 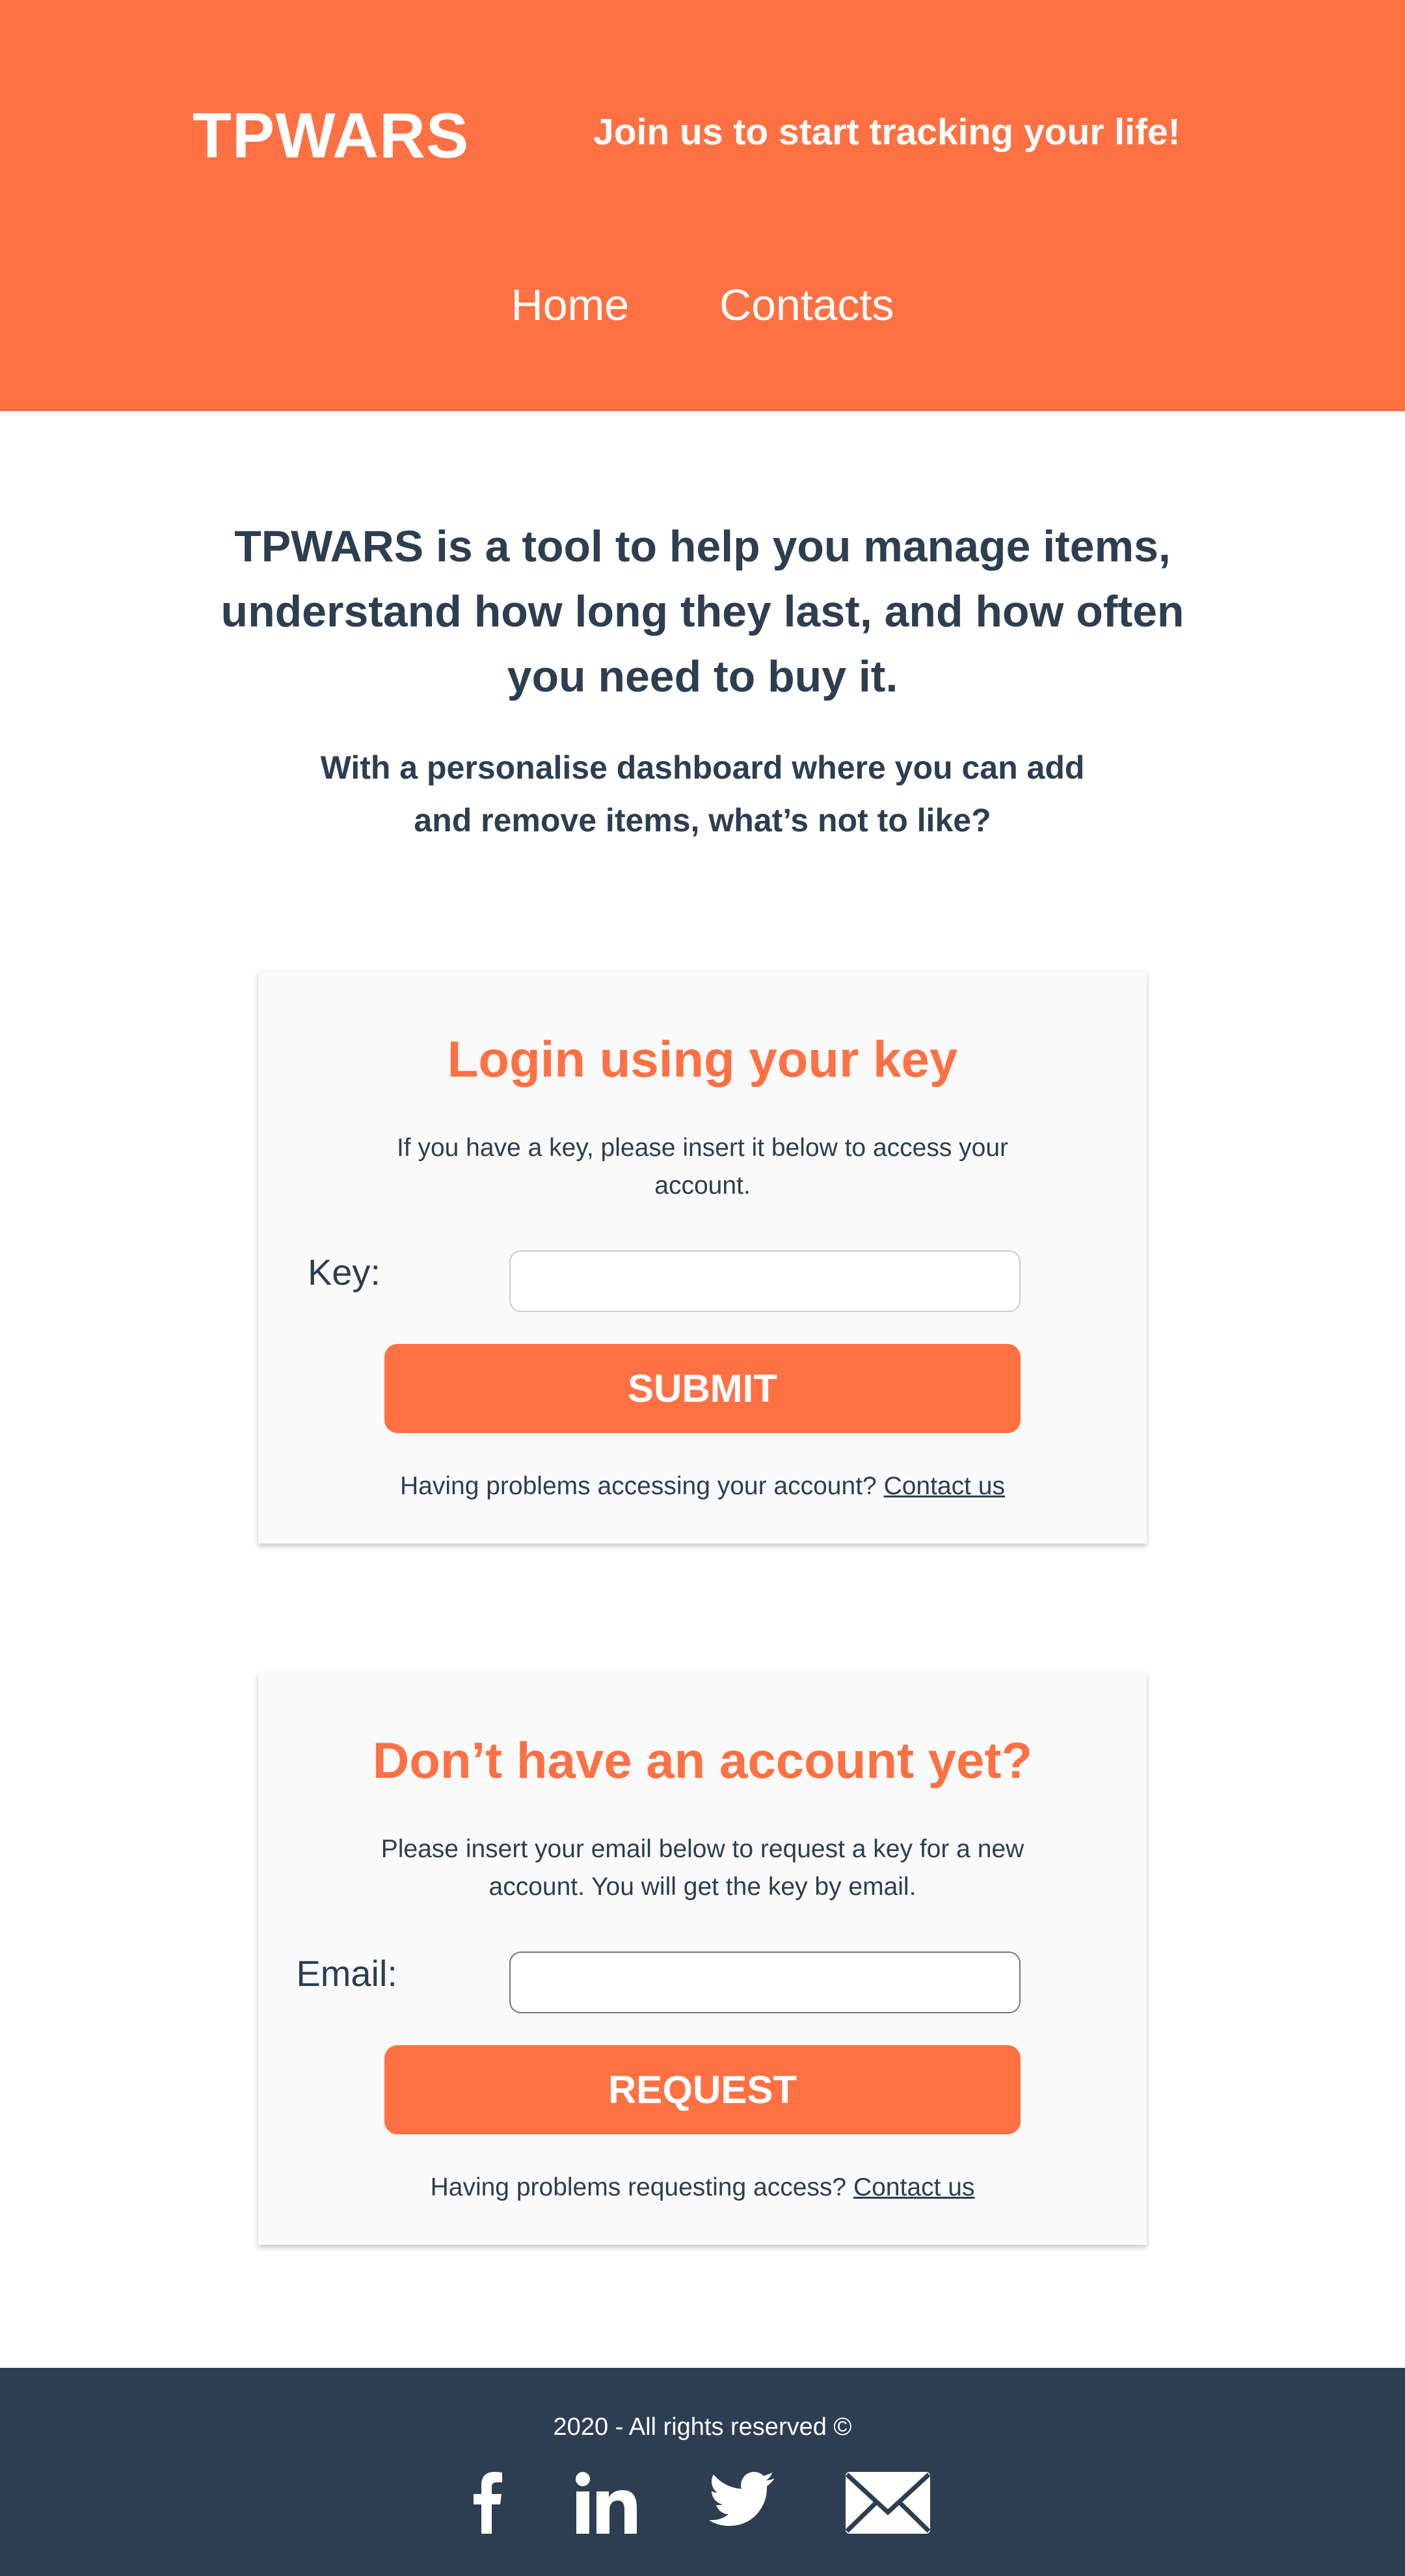 I want to click on site-footer: 2020 - All rights reserved ©, so click(x=702, y=2472).